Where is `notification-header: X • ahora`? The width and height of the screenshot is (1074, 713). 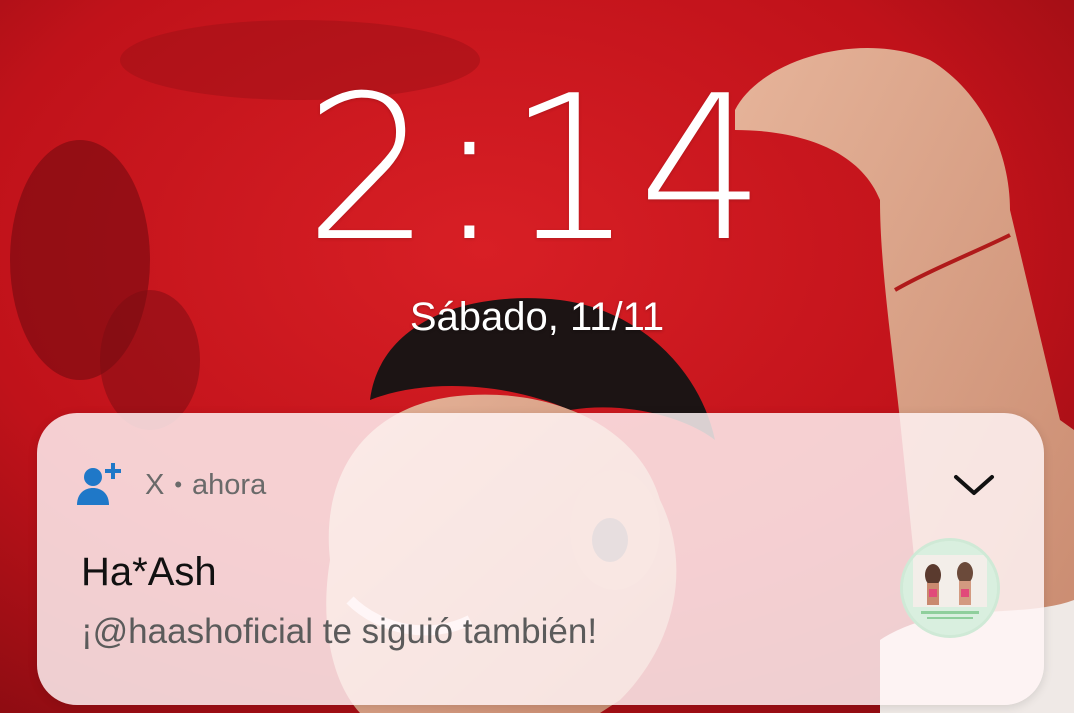 notification-header: X • ahora is located at coordinates (170, 485).